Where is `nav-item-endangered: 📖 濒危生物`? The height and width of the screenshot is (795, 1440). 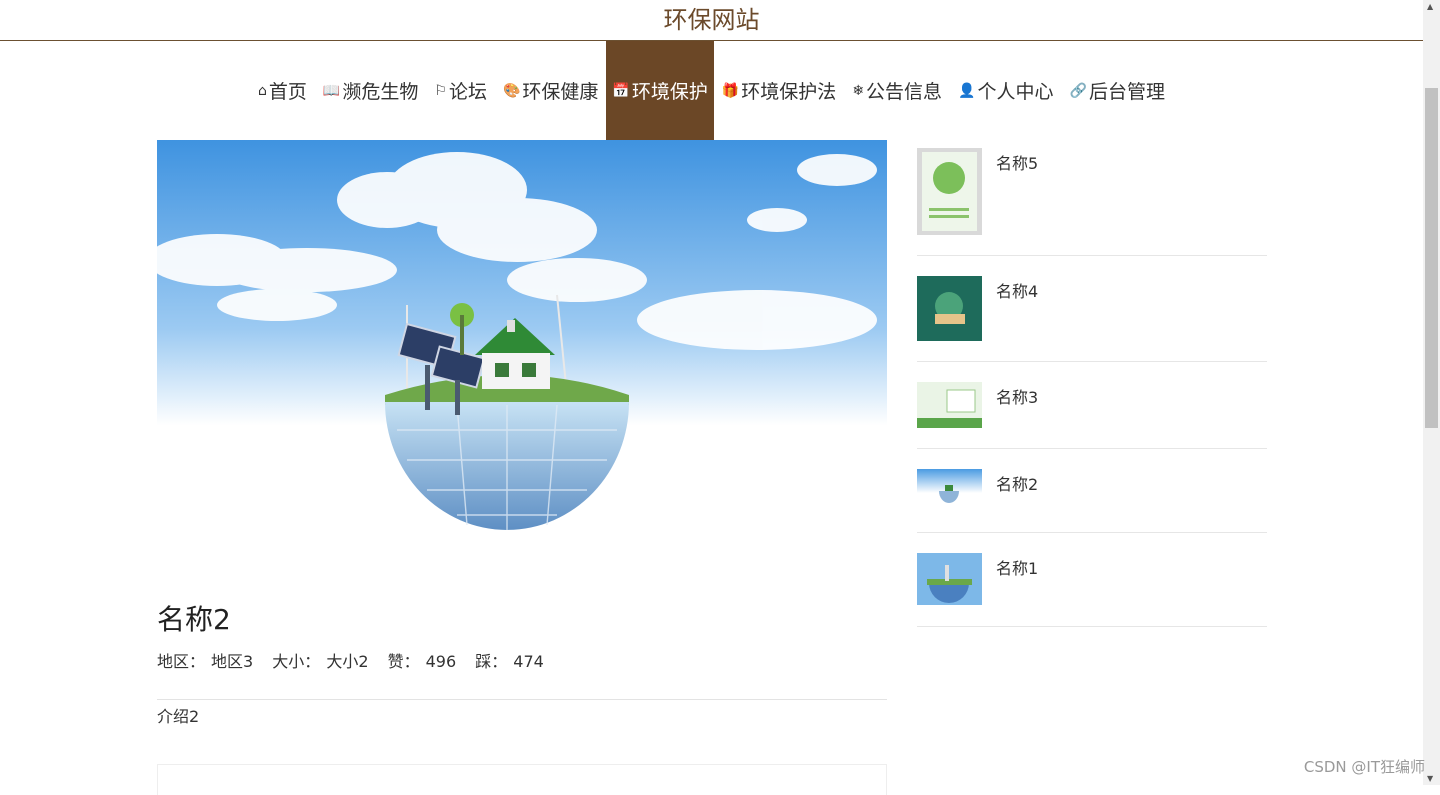
nav-item-endangered: 📖 濒危生物 is located at coordinates (370, 90).